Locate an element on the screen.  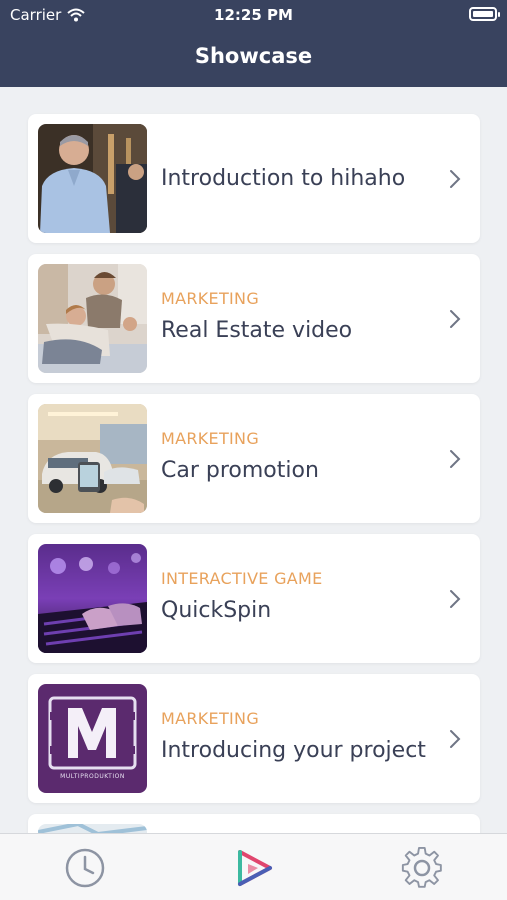
list-item-quickspin: INTERACTIVE GAME QuickSpin is located at coordinates (254, 598).